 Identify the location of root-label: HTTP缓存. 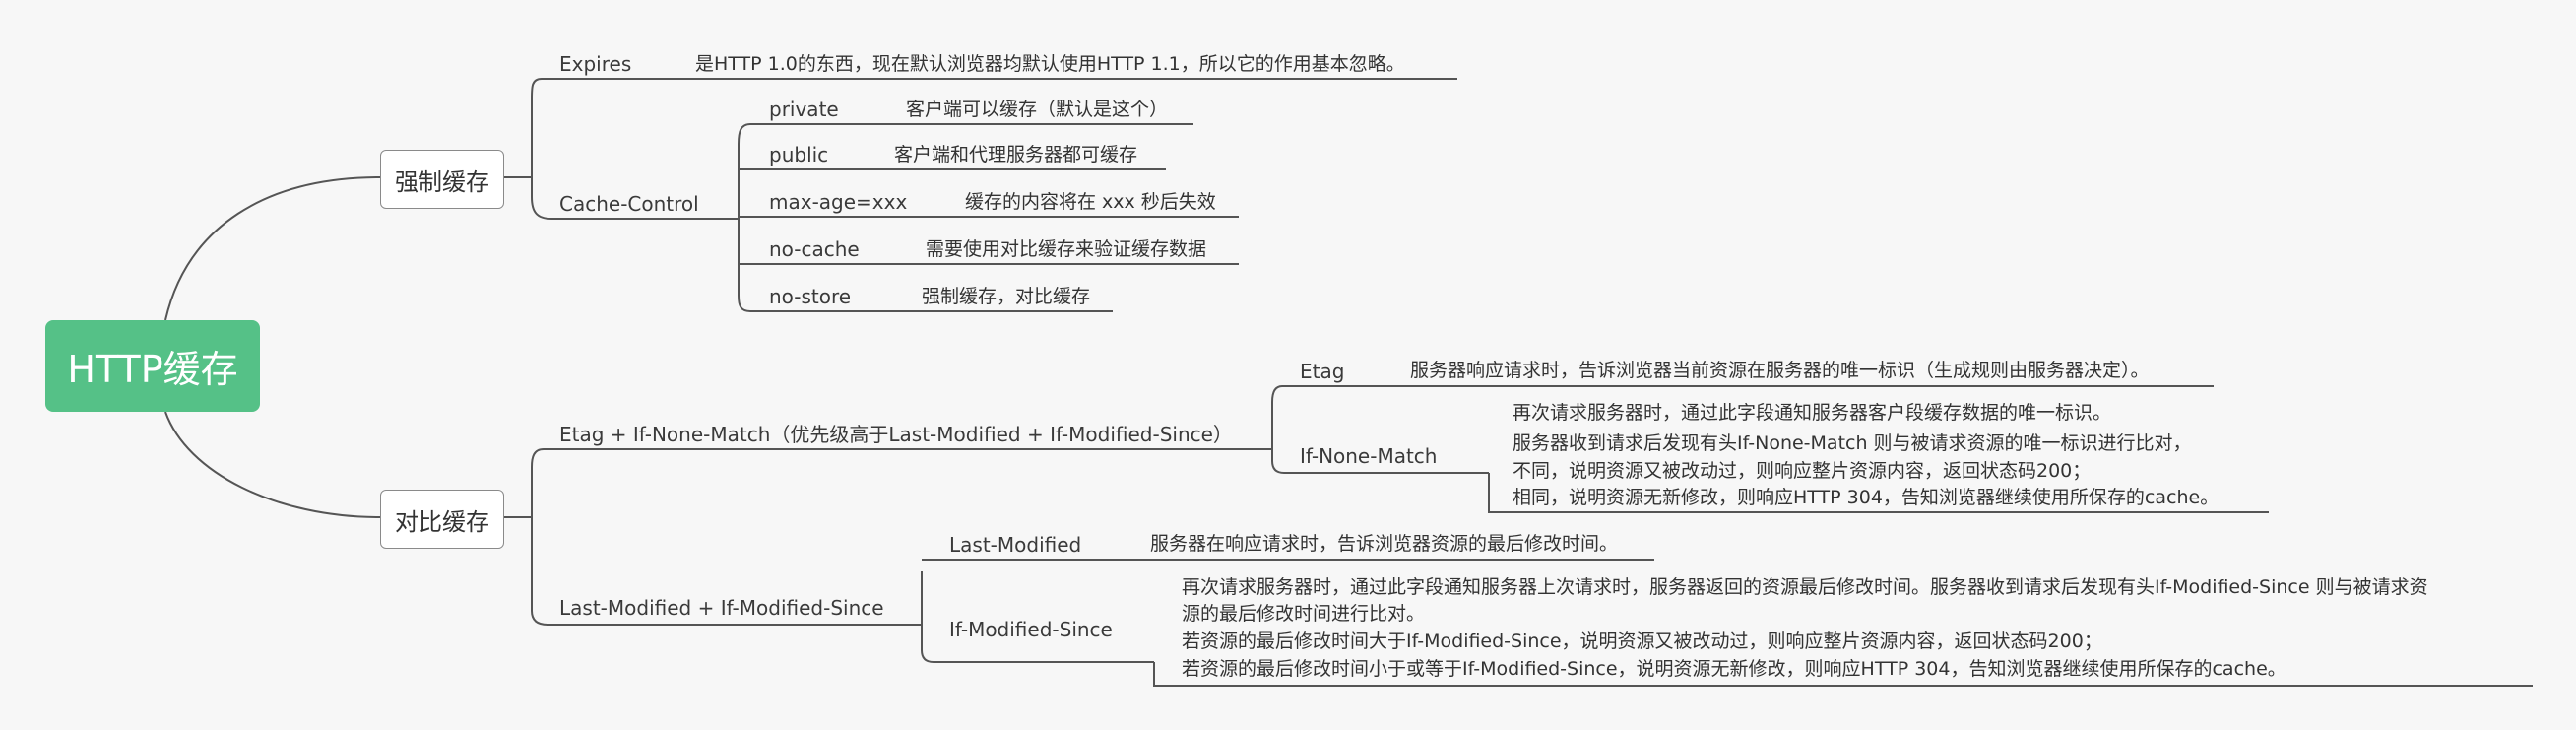
(152, 369).